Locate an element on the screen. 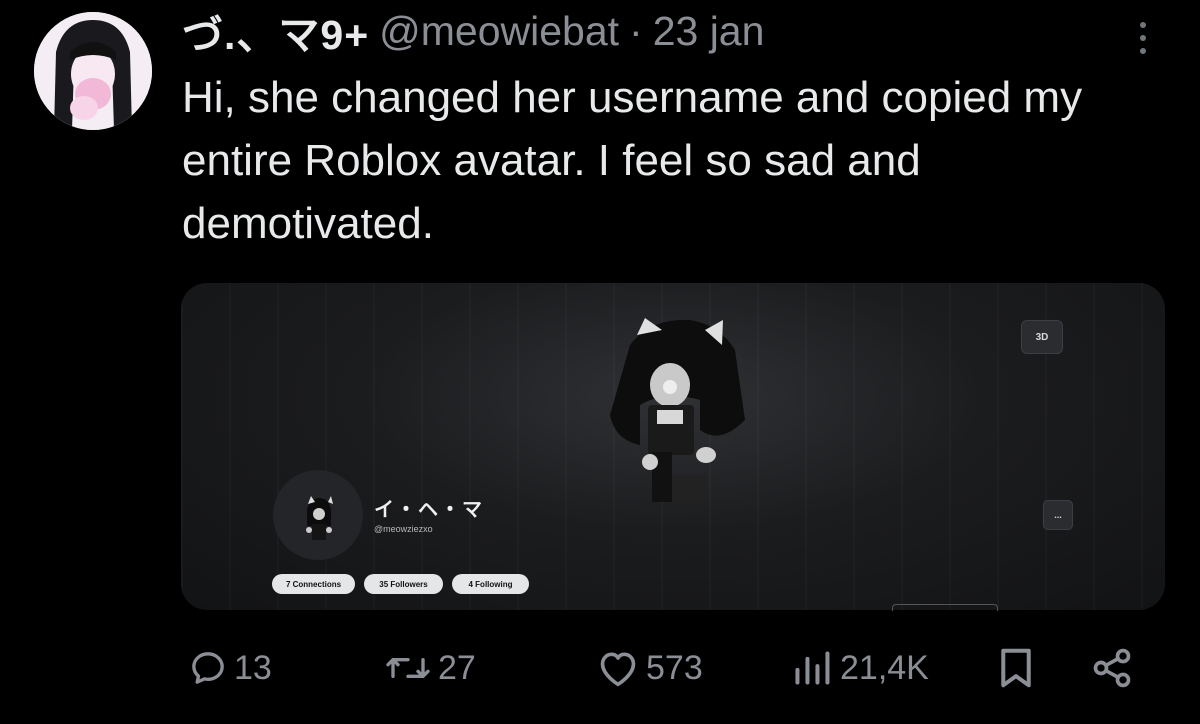  roblox-profile-avatar is located at coordinates (318, 515).